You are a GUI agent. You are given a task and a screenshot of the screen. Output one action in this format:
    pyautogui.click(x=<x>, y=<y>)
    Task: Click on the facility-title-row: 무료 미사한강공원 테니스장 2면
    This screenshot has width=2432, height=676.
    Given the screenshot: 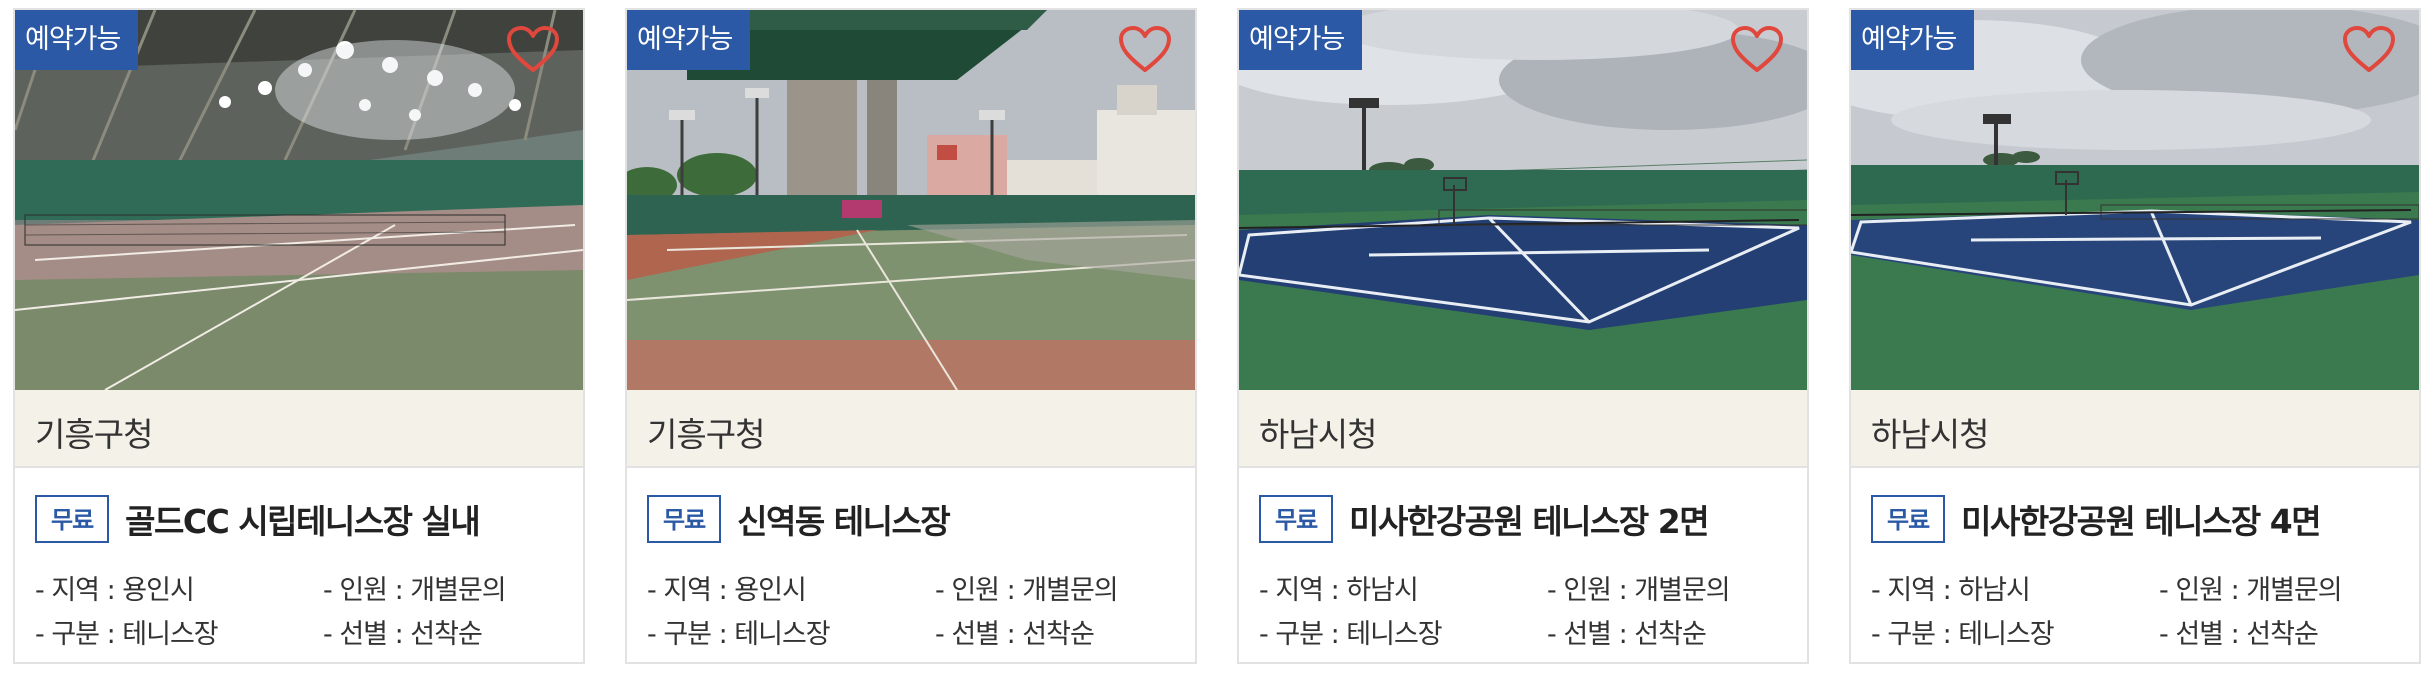 What is the action you would take?
    pyautogui.click(x=1523, y=519)
    